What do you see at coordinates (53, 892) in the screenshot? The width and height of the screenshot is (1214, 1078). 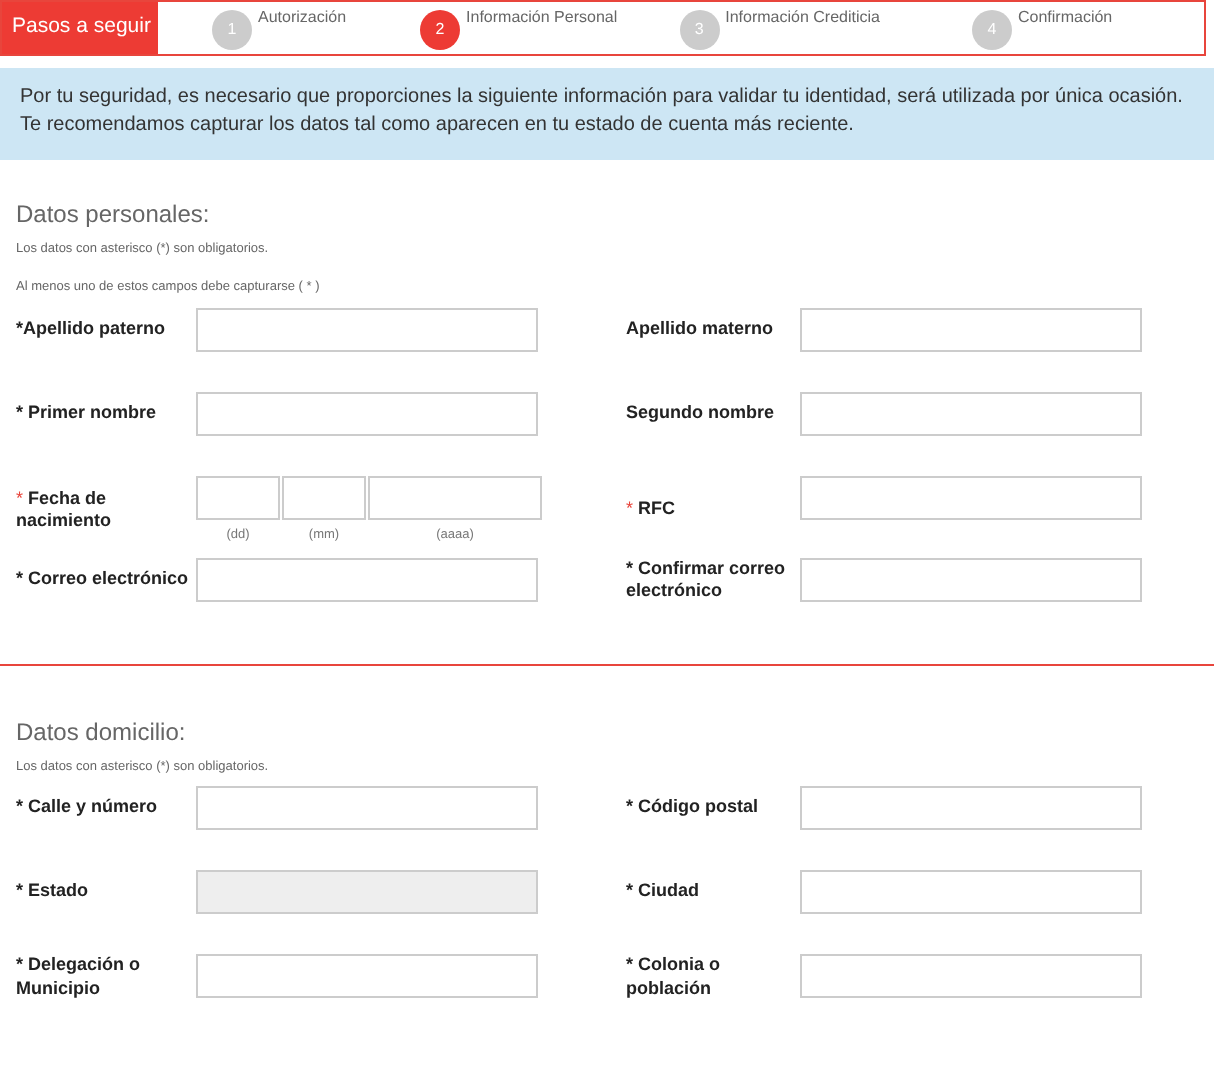 I see `field-label: * Estado` at bounding box center [53, 892].